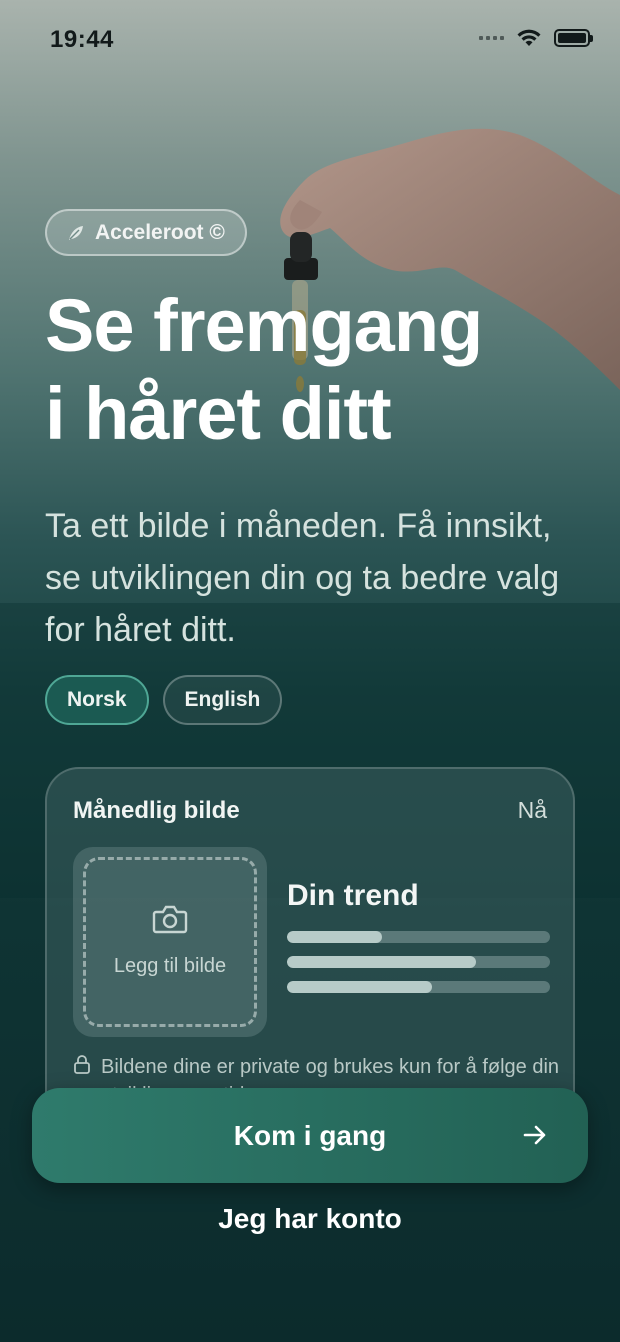 The height and width of the screenshot is (1342, 620). I want to click on add-photo-button: Legg til bilde, so click(170, 942).